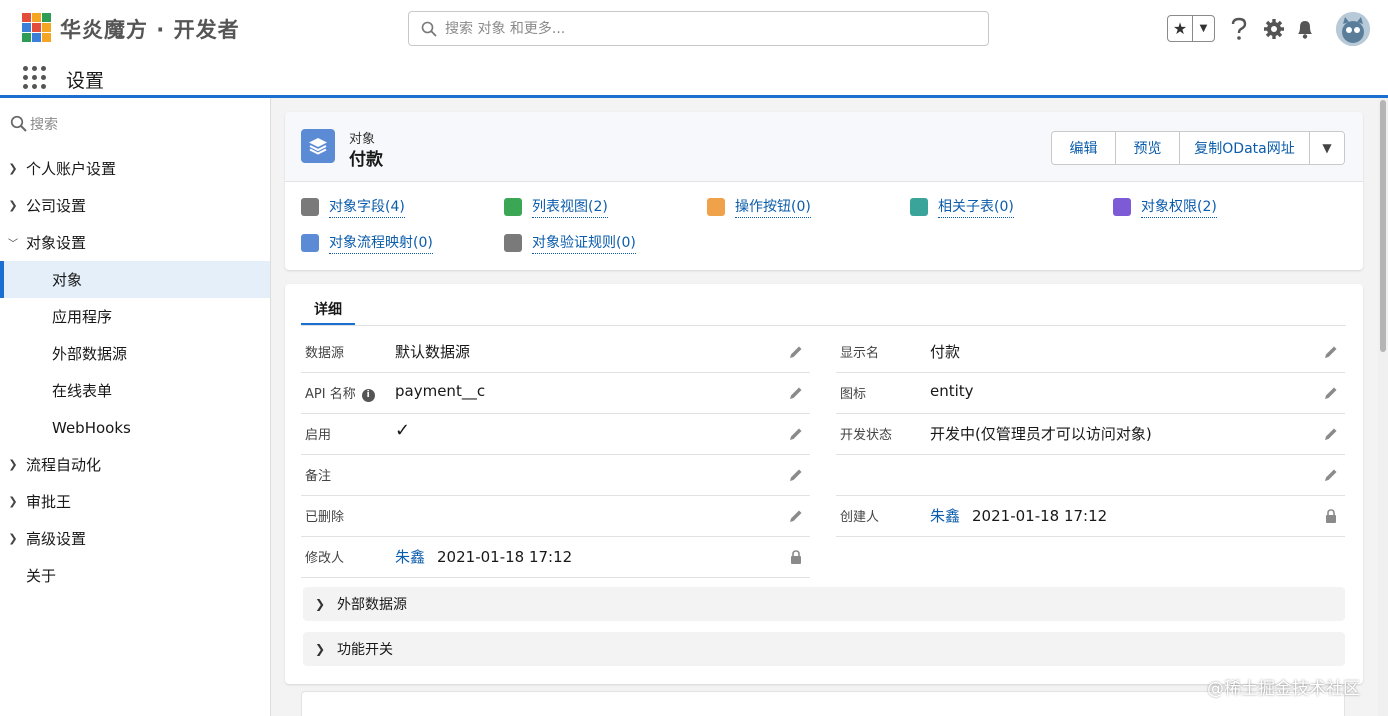 The width and height of the screenshot is (1388, 716). What do you see at coordinates (135, 427) in the screenshot?
I see `sidebar-item: WebHooks` at bounding box center [135, 427].